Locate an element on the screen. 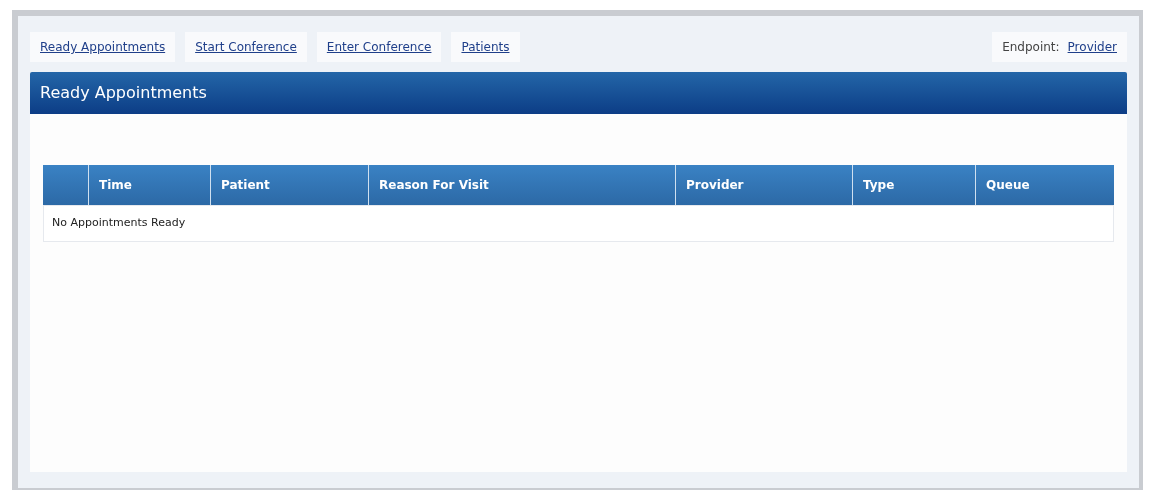 This screenshot has width=1155, height=500. nav-link: Patients is located at coordinates (485, 47).